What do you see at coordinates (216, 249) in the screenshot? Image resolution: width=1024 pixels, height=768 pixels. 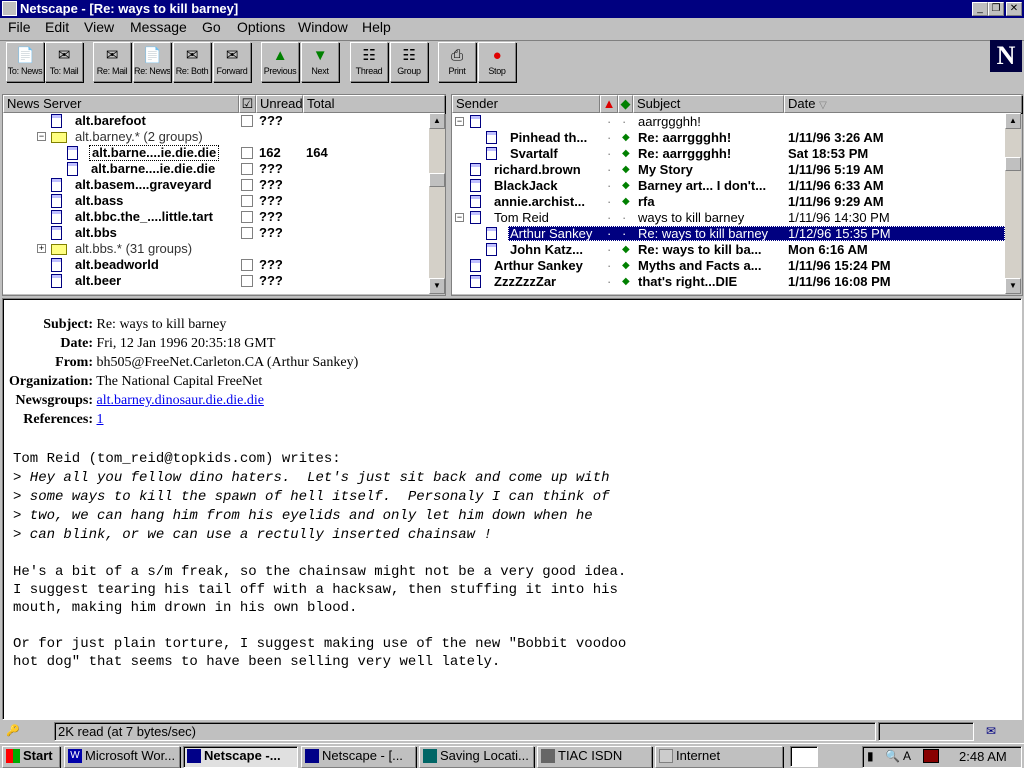 I see `newsgroup-row: + alt.bbs.* (31 groups)` at bounding box center [216, 249].